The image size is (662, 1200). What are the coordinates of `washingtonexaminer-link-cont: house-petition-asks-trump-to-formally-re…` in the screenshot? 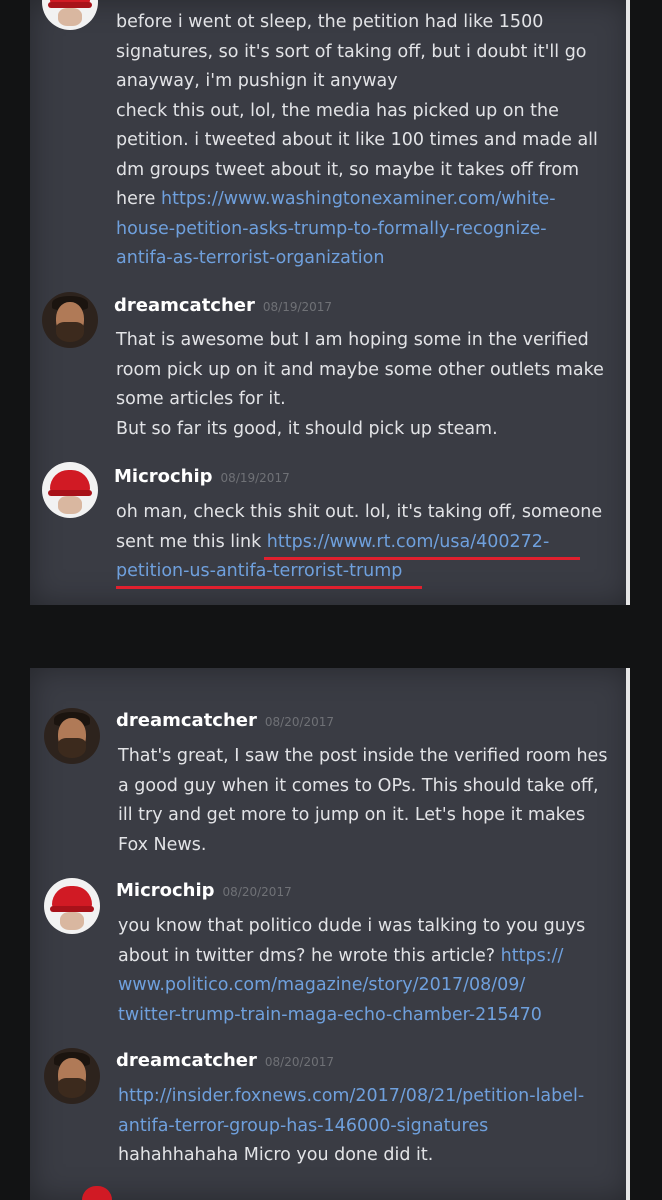 It's located at (331, 229).